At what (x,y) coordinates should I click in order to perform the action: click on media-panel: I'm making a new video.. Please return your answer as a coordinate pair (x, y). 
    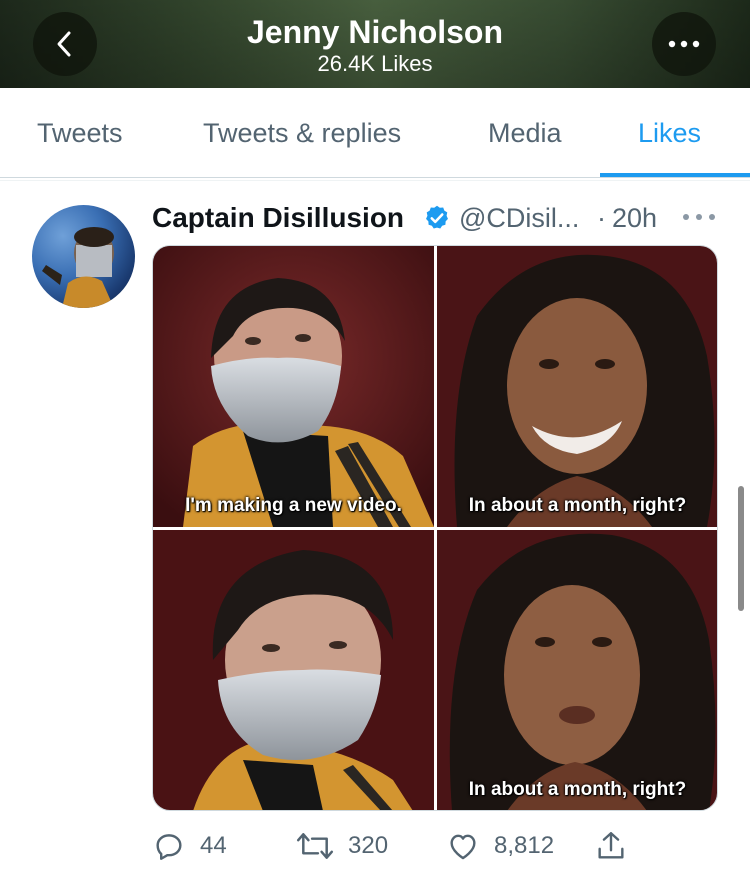
    Looking at the image, I should click on (293, 386).